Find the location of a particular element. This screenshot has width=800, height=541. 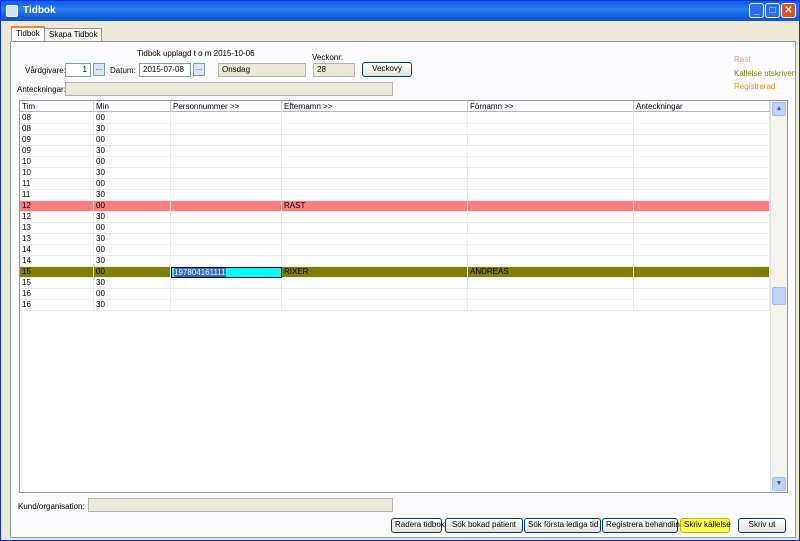

table-cell-pnr: 197804161111 is located at coordinates (226, 272).